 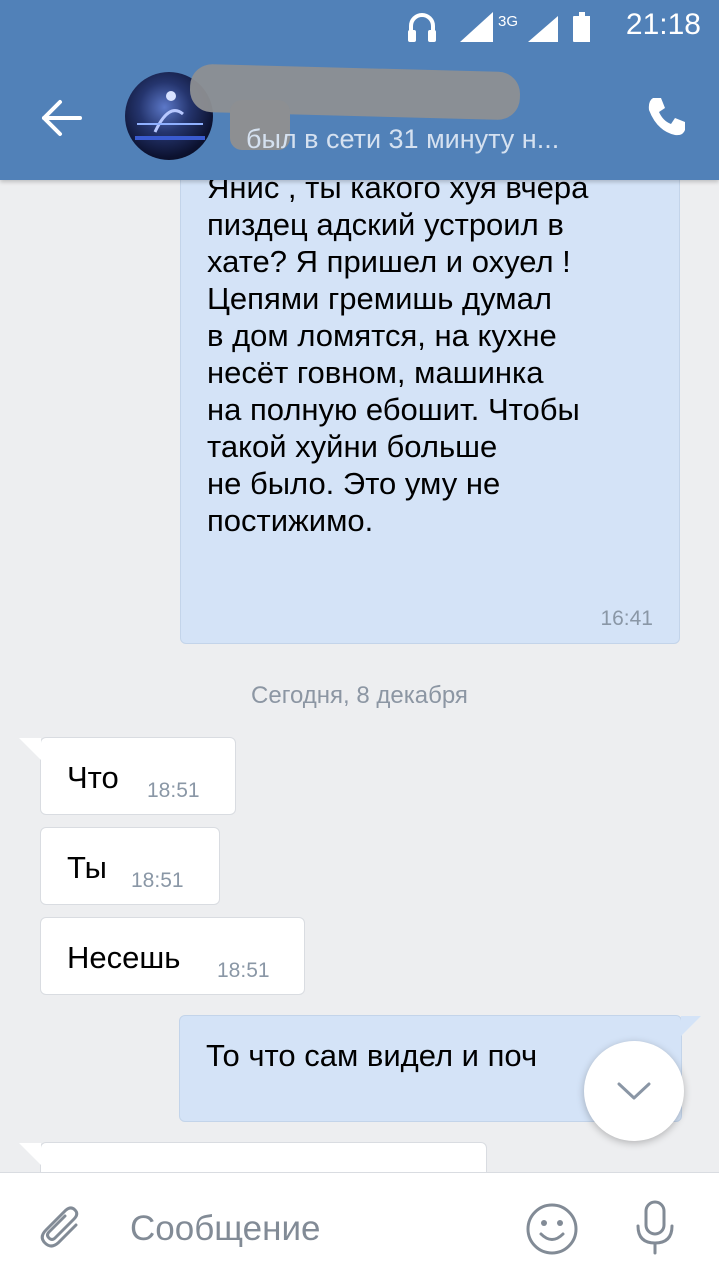 I want to click on message-text: Несешь, so click(x=124, y=957).